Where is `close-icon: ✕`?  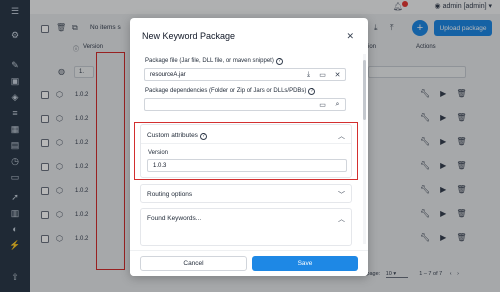 close-icon: ✕ is located at coordinates (350, 36).